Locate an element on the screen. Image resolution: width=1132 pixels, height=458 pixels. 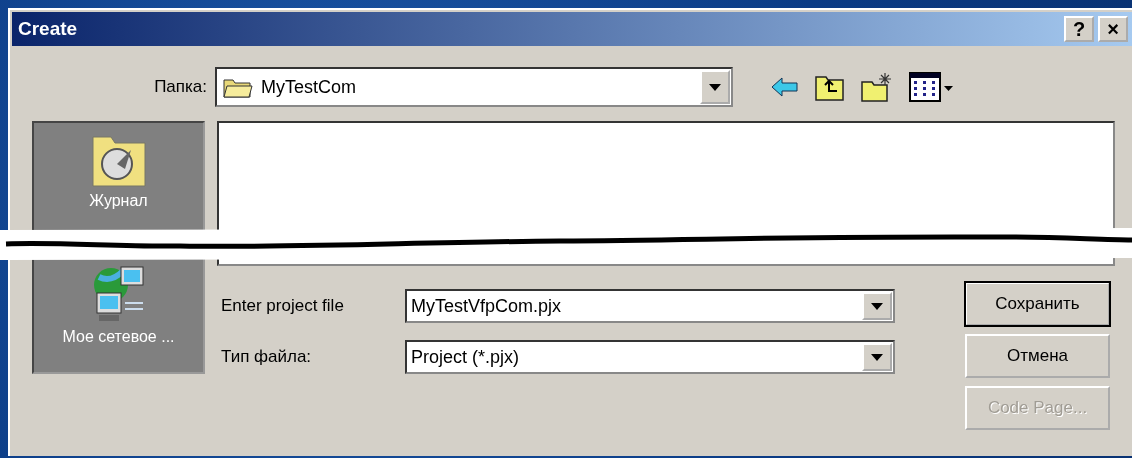
help-button: ? is located at coordinates (1079, 29).